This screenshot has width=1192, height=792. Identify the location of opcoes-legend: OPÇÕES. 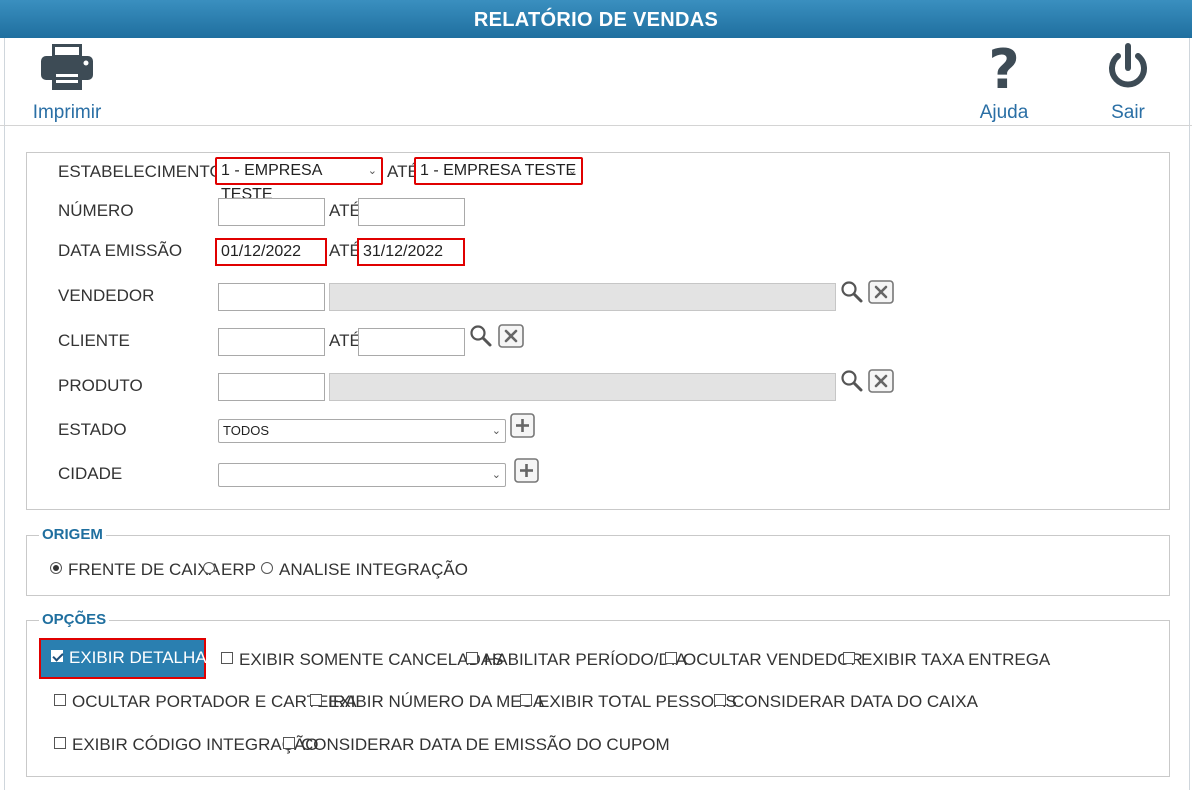
(74, 619).